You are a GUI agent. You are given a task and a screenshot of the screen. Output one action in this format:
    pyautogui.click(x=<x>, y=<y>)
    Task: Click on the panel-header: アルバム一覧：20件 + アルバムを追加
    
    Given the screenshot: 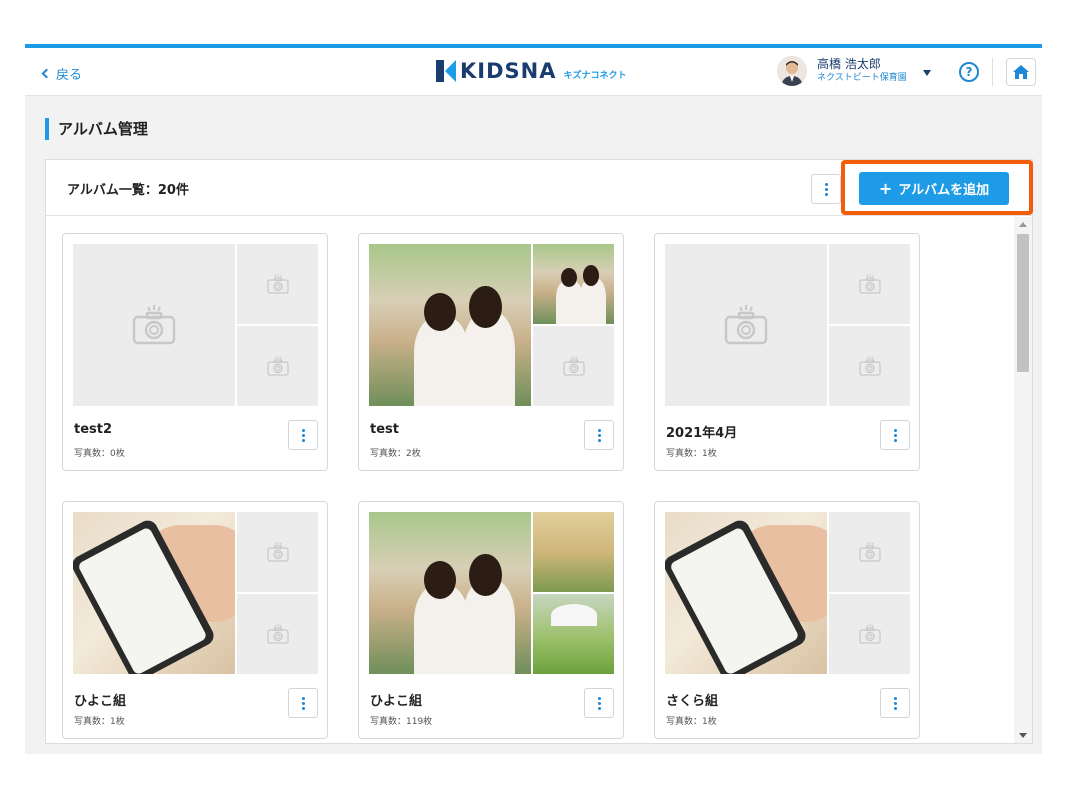 What is the action you would take?
    pyautogui.click(x=539, y=188)
    